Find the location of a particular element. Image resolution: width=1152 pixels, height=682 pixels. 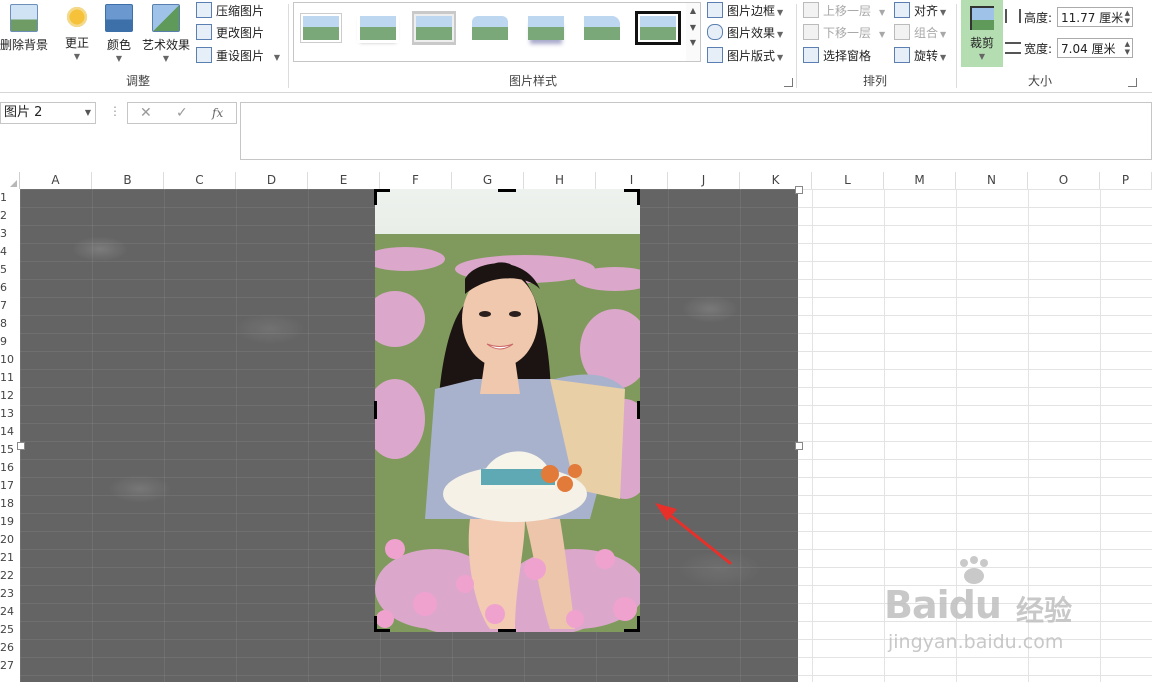

crop-handle-top is located at coordinates (507, 190).